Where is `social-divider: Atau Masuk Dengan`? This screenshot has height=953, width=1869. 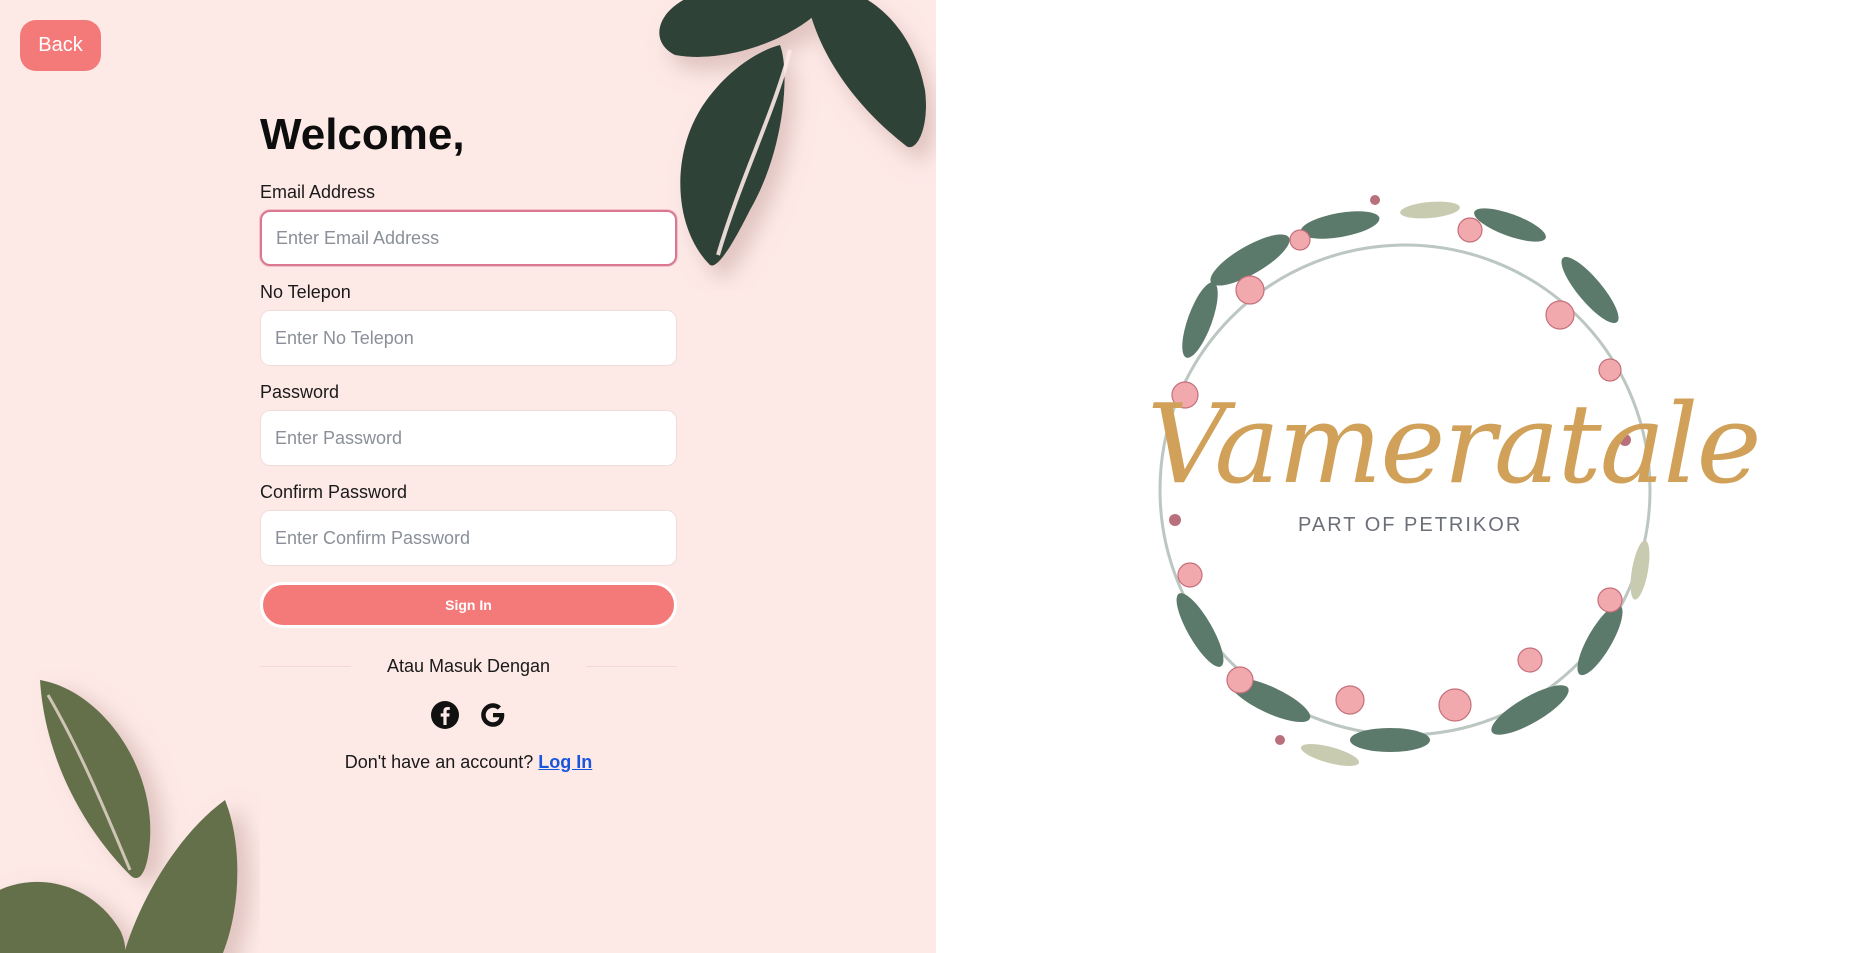 social-divider: Atau Masuk Dengan is located at coordinates (469, 666).